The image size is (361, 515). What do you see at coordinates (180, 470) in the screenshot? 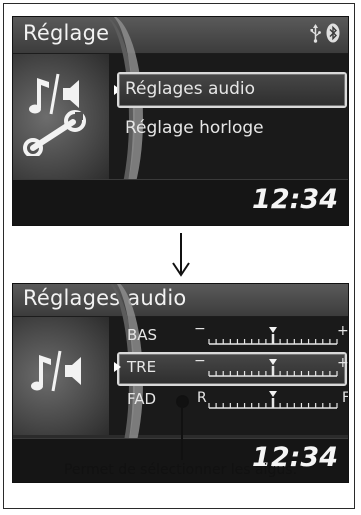
I see `caption: Permet de sélectionner les aigus.` at bounding box center [180, 470].